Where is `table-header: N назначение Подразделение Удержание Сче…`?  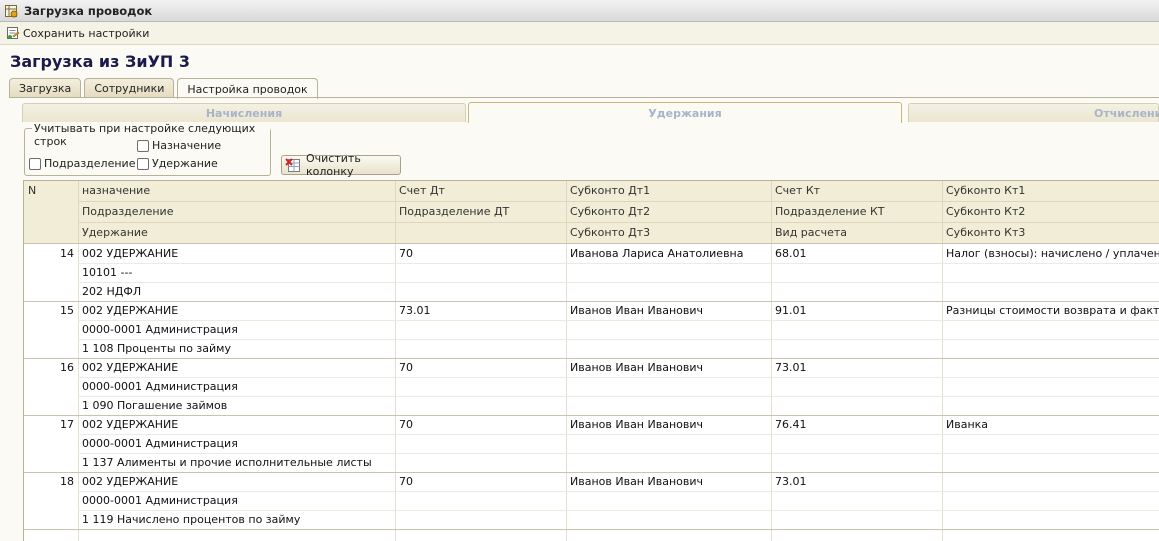 table-header: N назначение Подразделение Удержание Сче… is located at coordinates (591, 212).